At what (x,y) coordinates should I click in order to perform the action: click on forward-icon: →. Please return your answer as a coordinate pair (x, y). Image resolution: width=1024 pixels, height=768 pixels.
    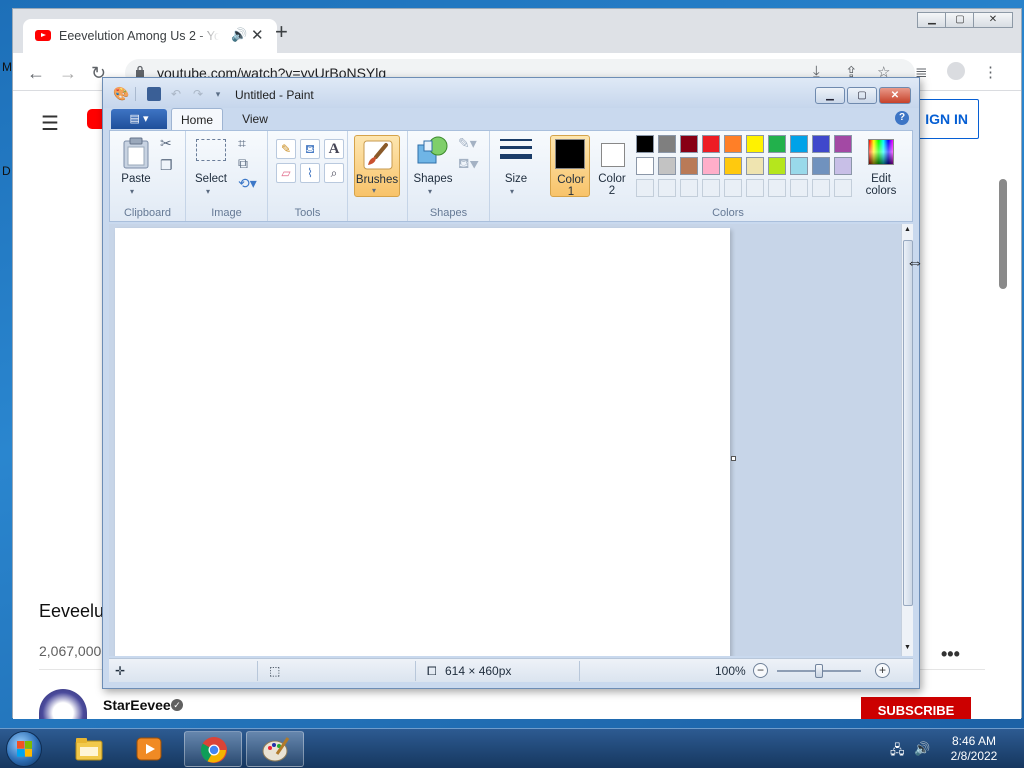
    Looking at the image, I should click on (68, 73).